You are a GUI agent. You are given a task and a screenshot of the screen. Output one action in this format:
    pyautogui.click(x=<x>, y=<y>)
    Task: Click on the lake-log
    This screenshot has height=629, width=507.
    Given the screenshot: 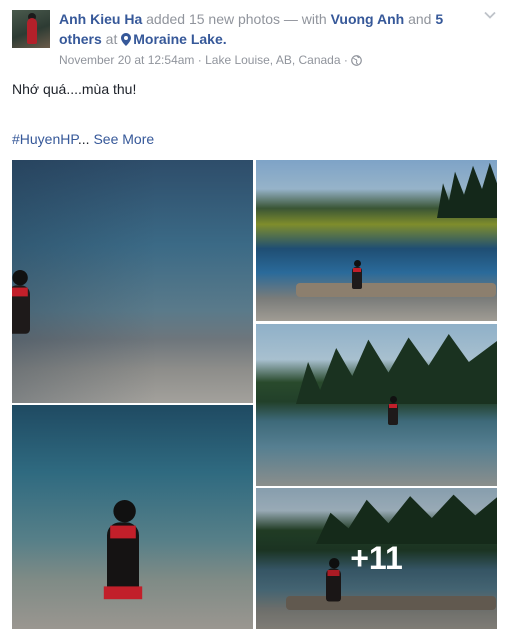 What is the action you would take?
    pyautogui.click(x=396, y=290)
    